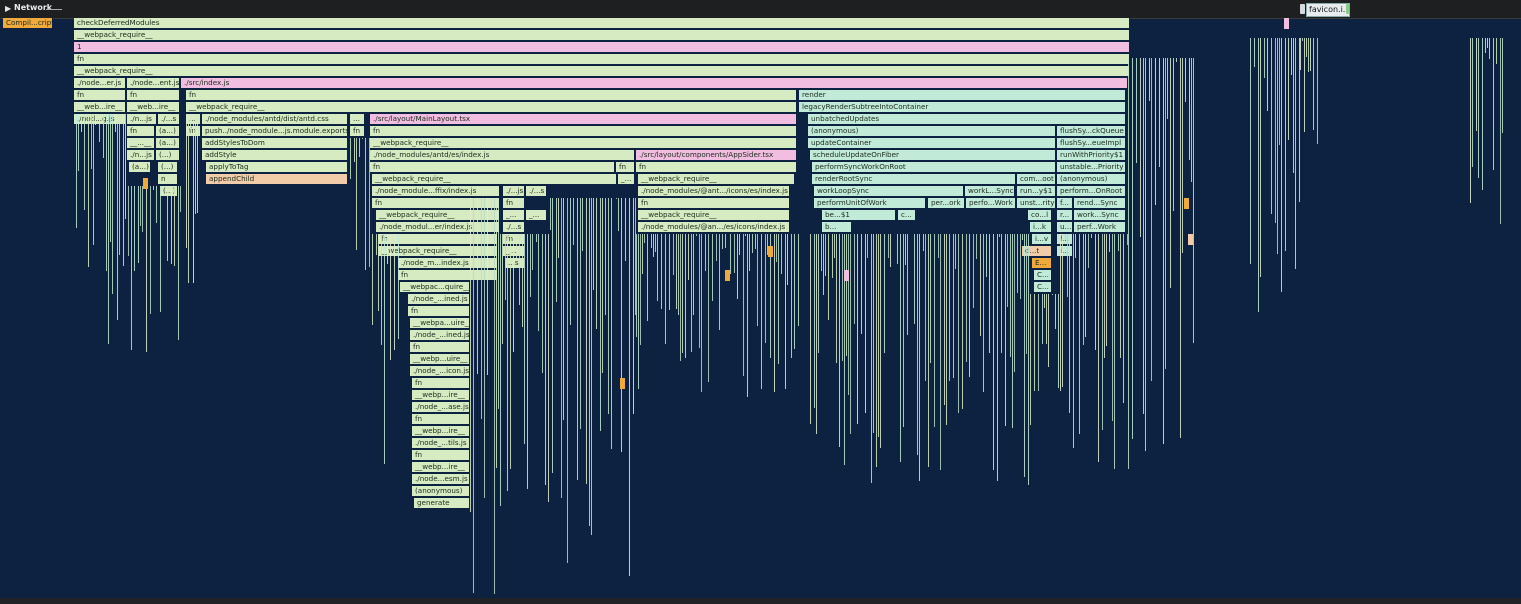  What do you see at coordinates (275, 131) in the screenshot?
I see `flame-frame: push../node_module...js.module.exports` at bounding box center [275, 131].